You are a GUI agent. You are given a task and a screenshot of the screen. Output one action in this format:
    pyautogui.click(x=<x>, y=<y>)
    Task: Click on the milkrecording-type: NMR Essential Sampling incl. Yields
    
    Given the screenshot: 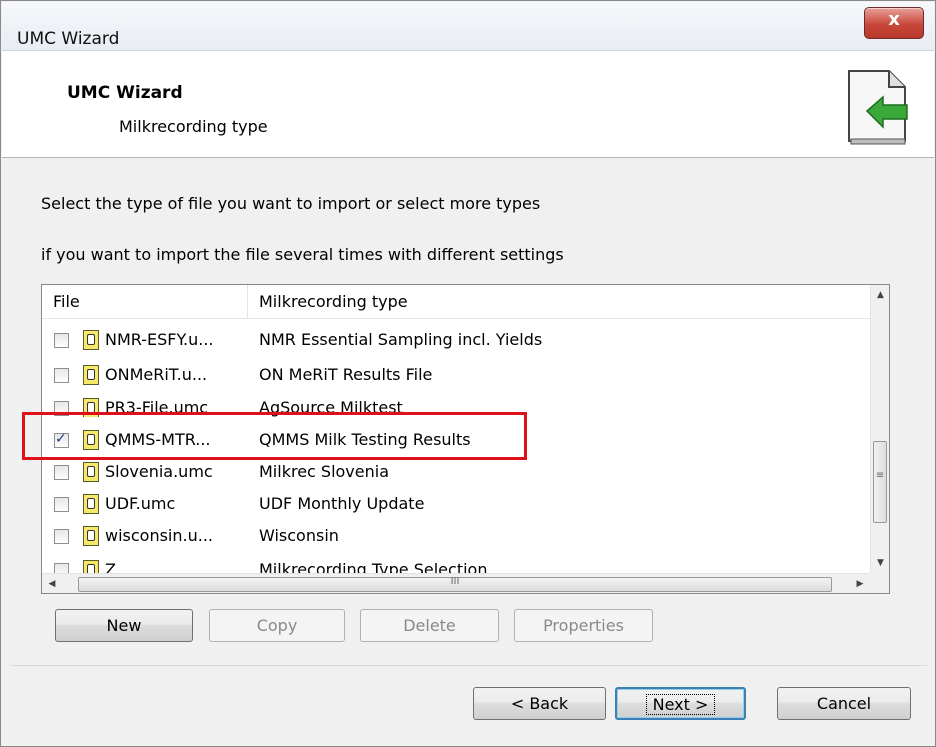 What is the action you would take?
    pyautogui.click(x=401, y=339)
    